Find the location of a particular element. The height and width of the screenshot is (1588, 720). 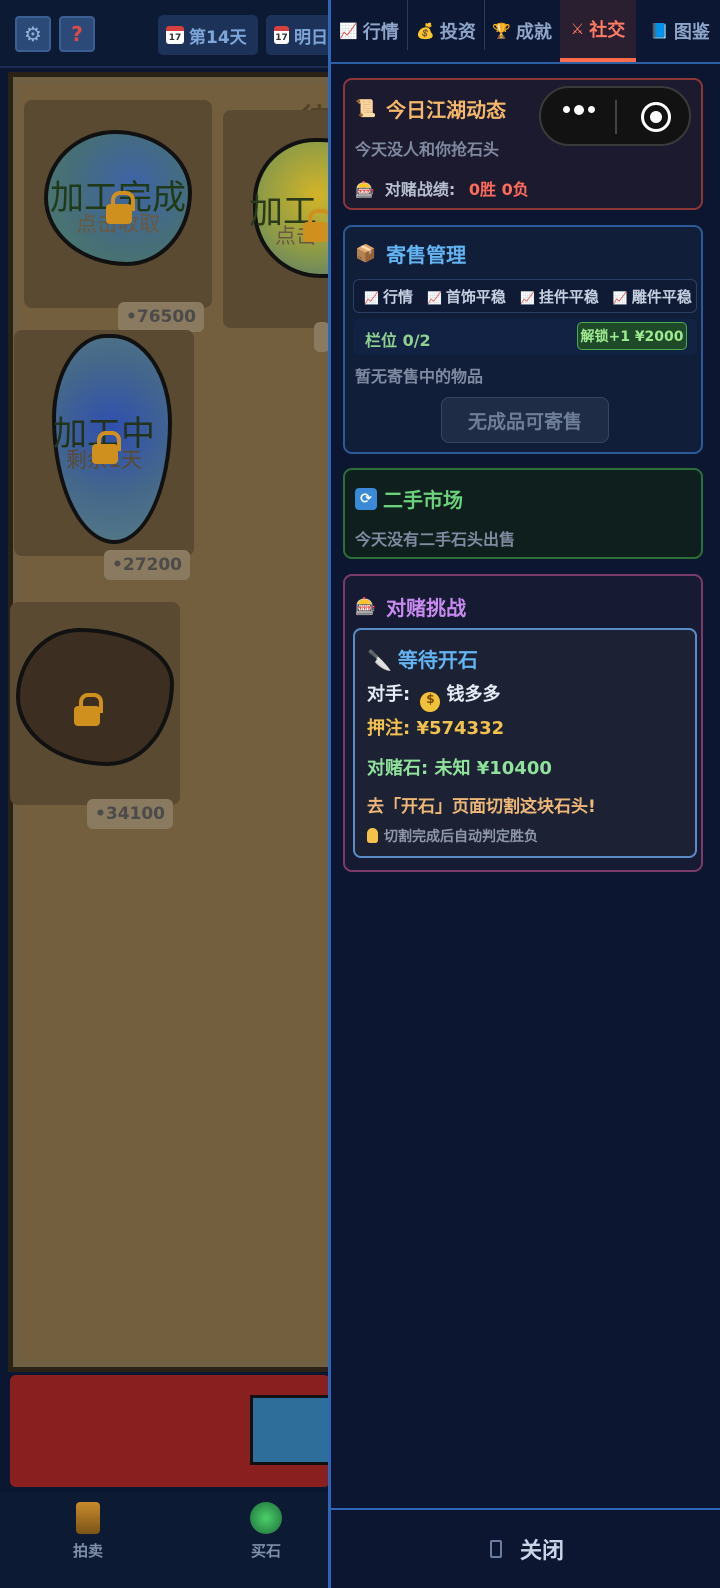

consign-title: 📦 寄售管理 is located at coordinates (410, 253).